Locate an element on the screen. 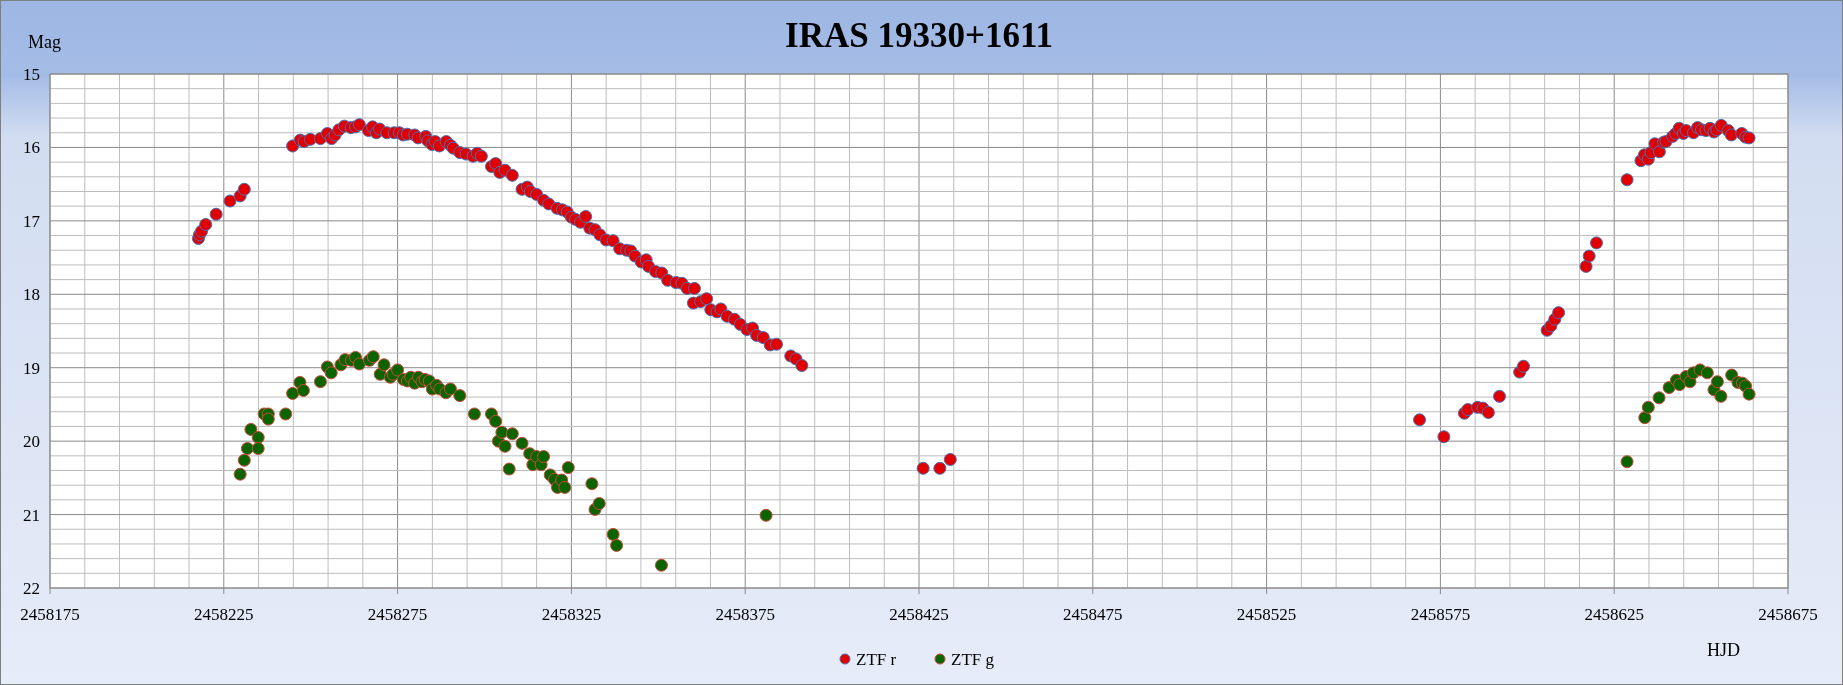  y-tick-label: 20 is located at coordinates (31, 442).